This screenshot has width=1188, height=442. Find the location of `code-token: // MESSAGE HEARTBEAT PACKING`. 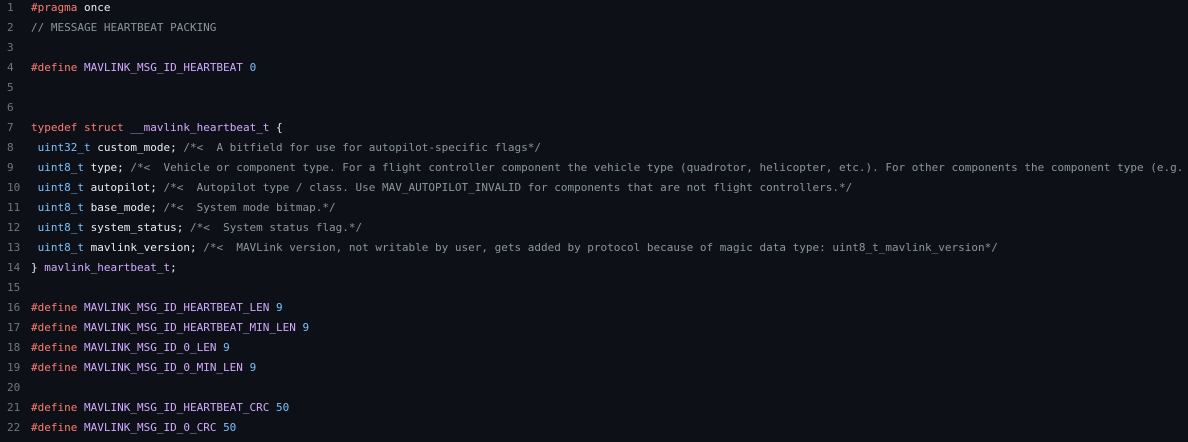

code-token: // MESSAGE HEARTBEAT PACKING is located at coordinates (124, 27).